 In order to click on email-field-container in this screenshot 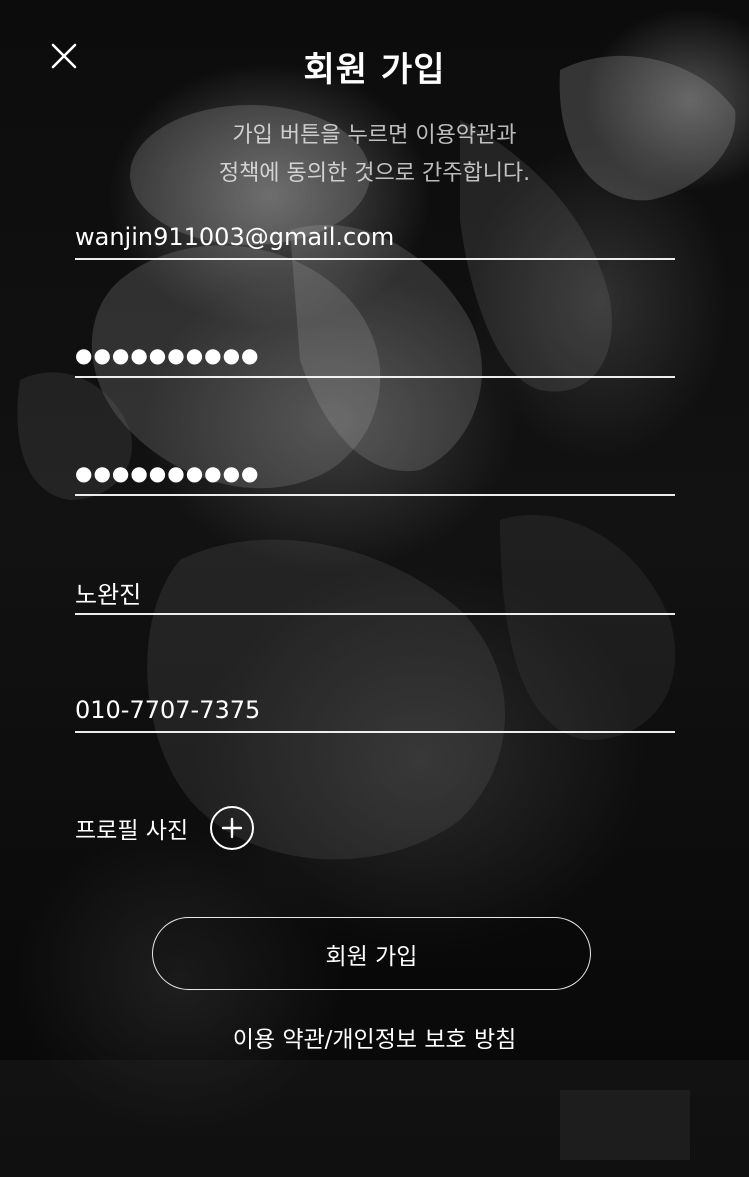, I will do `click(375, 238)`.